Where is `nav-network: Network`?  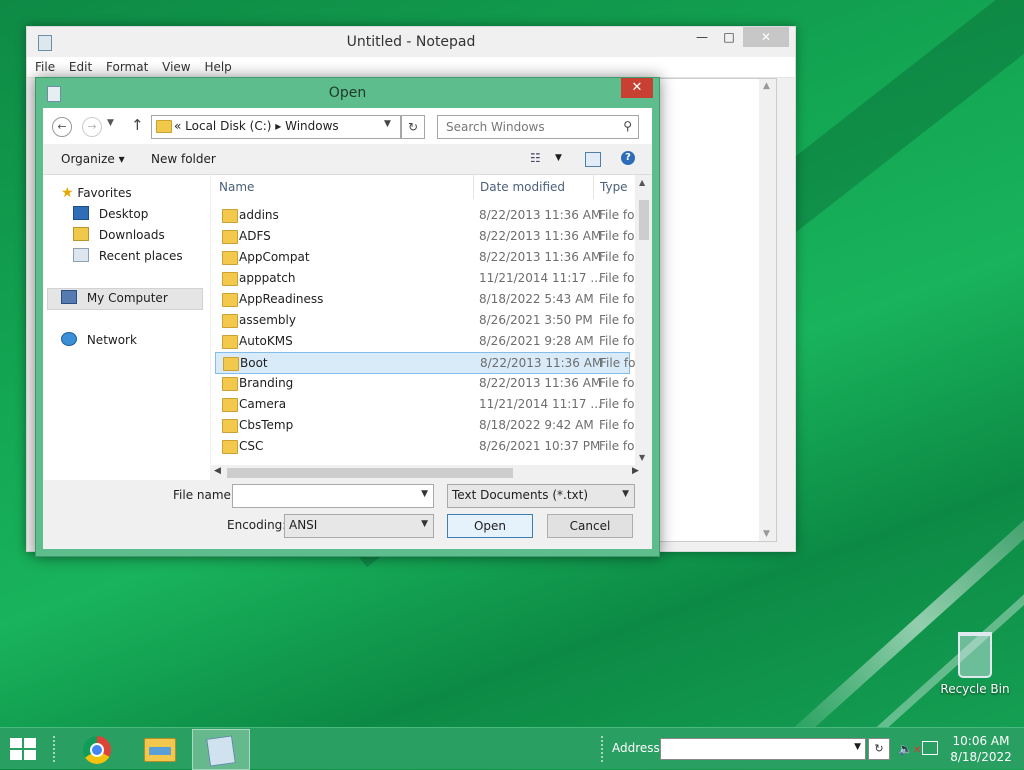 nav-network: Network is located at coordinates (99, 339).